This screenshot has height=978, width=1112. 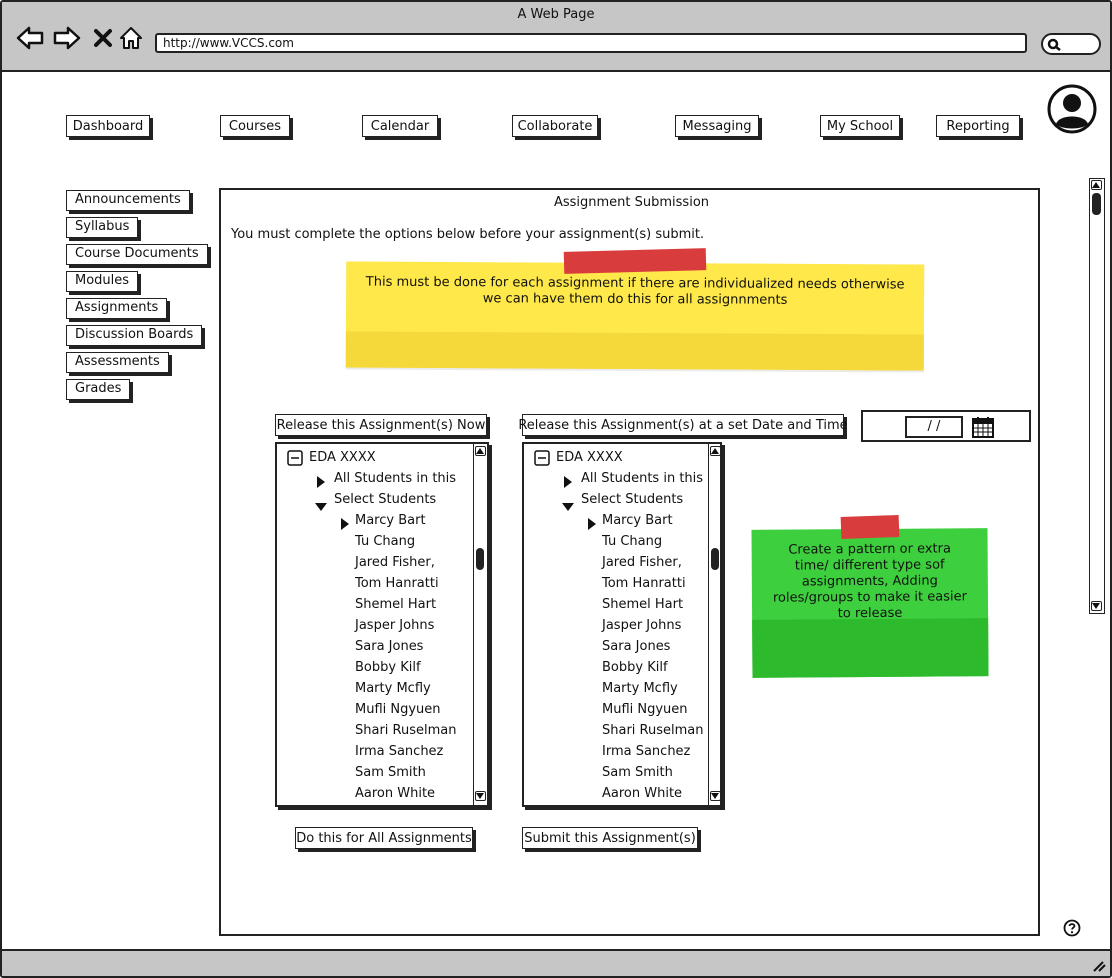 What do you see at coordinates (1072, 111) in the screenshot?
I see `avatar` at bounding box center [1072, 111].